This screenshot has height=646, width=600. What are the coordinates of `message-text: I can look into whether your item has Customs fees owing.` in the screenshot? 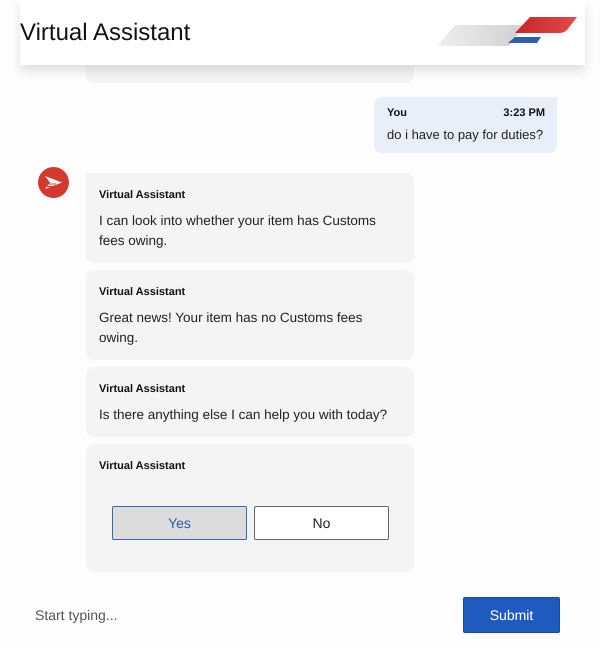 It's located at (238, 231).